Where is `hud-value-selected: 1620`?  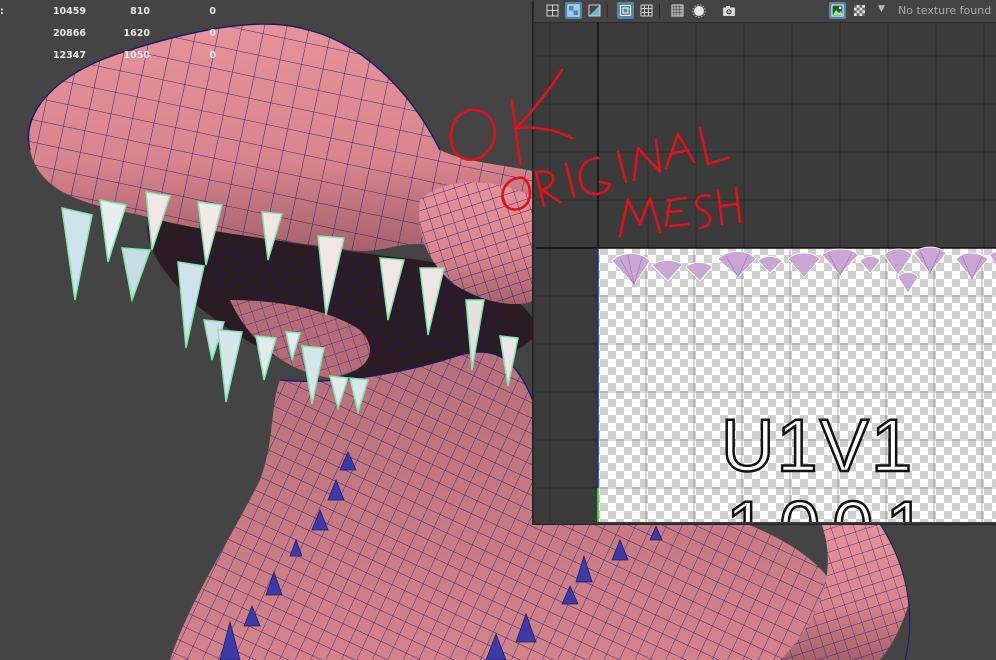
hud-value-selected: 1620 is located at coordinates (136, 33).